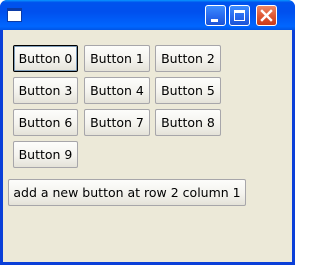 The height and width of the screenshot is (265, 320). Describe the element at coordinates (45, 122) in the screenshot. I see `button-6: Button 6` at that location.